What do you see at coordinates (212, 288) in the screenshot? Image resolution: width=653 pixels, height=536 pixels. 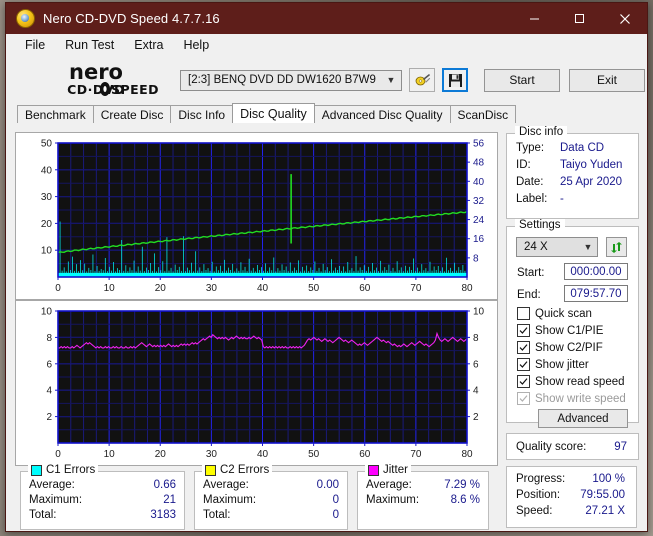 I see `svg-text: 30` at bounding box center [212, 288].